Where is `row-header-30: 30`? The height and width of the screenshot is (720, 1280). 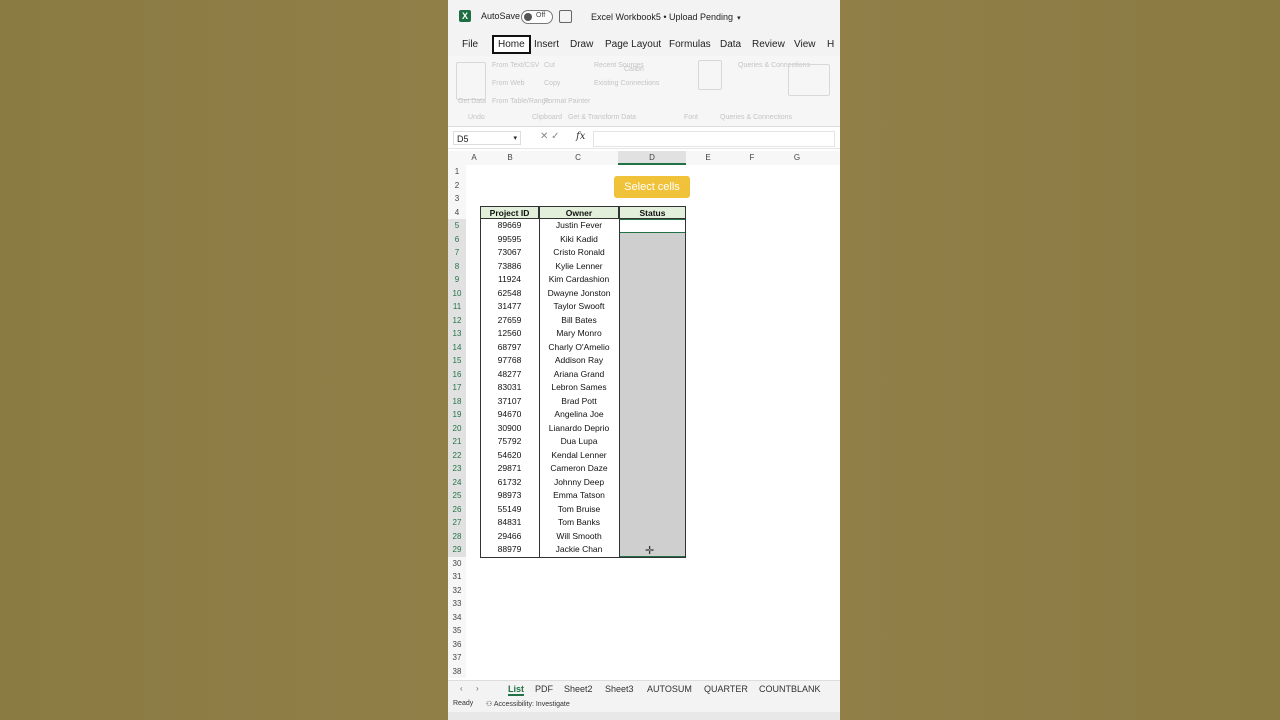 row-header-30: 30 is located at coordinates (457, 563).